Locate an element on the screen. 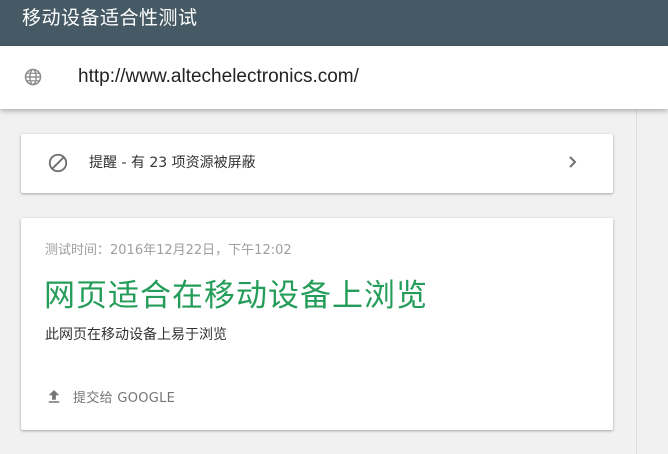  block-icon is located at coordinates (58, 163).